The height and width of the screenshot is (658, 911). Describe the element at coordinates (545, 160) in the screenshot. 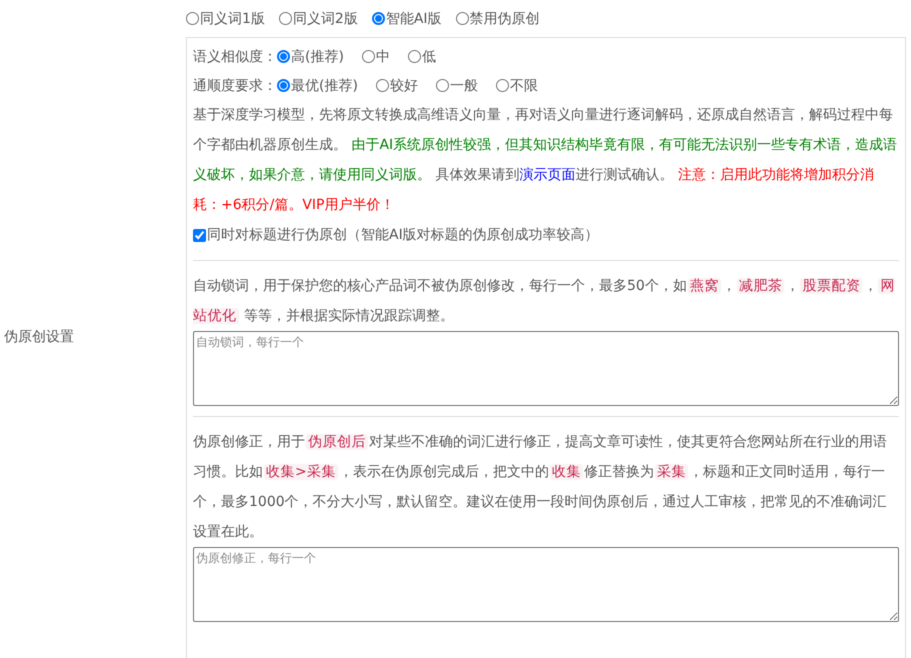

I see `description-text: 基于深度学习模型，先将原文转换成高维语义向量，再对语义向量进行逐词解码，还原成自然语言，解码过程中每个字都由机器原创生成。 由于AI系统原创性较强，但其知识结构毕竟有限，有可能无法识别一些专有术语，造成语义破坏，如果介意，请使用同义词版。 具体效果请到演示页面进行测试确认。 注意：启用此功能将增加积分消耗：+6积分/篇。VIP用户半价！` at that location.